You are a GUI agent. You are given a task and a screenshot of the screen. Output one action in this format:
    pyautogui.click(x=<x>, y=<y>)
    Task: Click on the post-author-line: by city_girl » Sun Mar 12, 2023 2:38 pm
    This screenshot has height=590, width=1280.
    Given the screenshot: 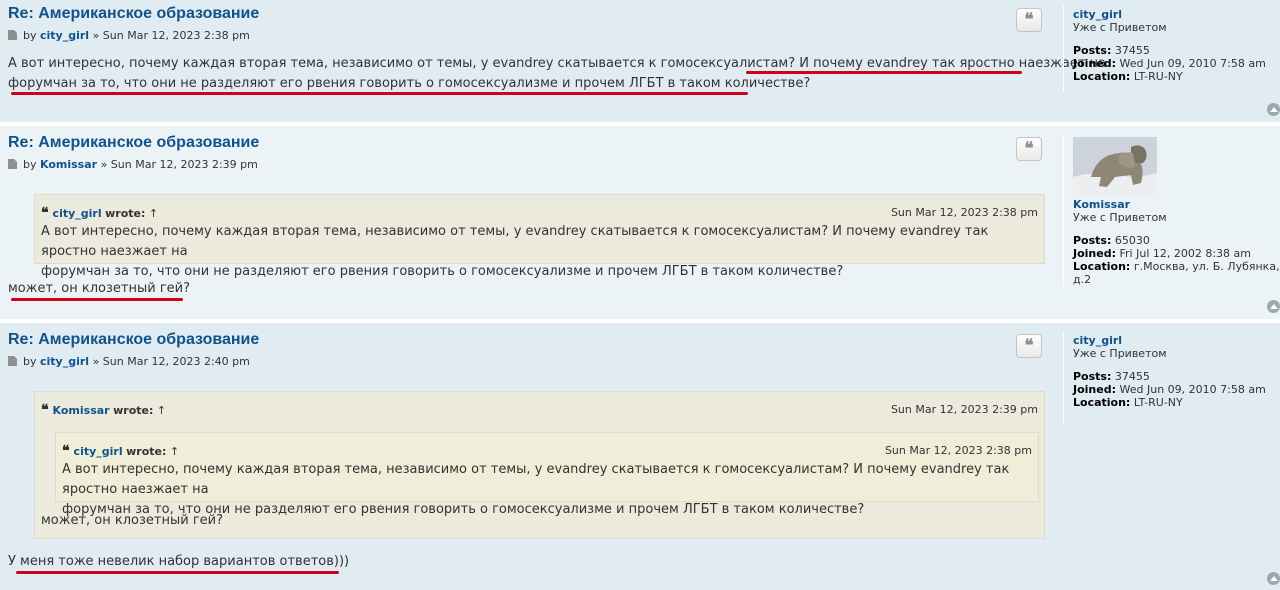 What is the action you would take?
    pyautogui.click(x=129, y=35)
    